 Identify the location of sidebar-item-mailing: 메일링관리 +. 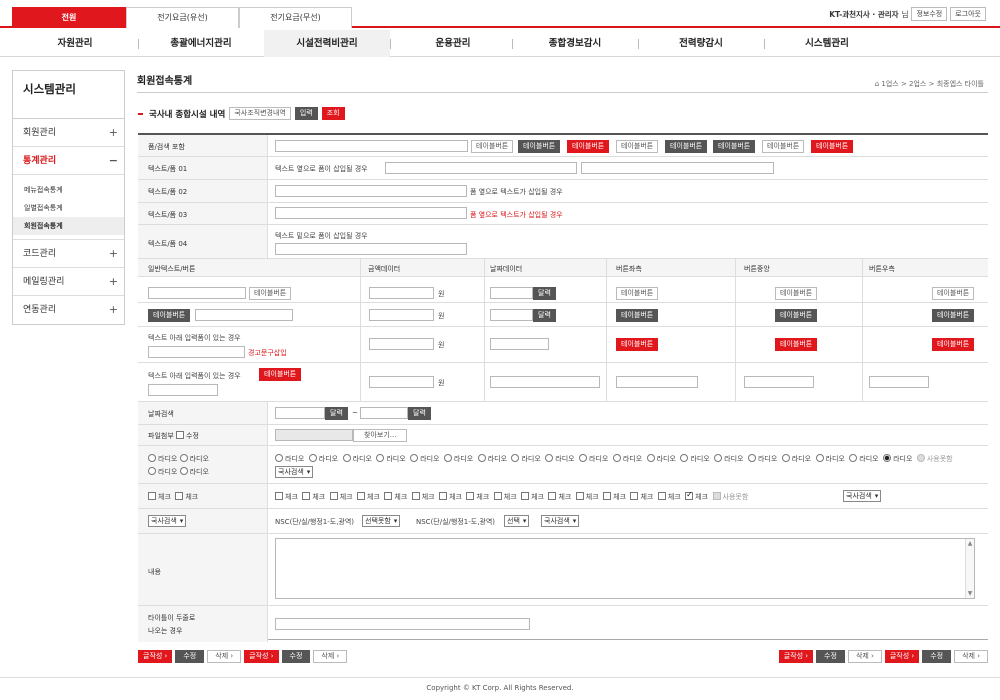
(68, 282).